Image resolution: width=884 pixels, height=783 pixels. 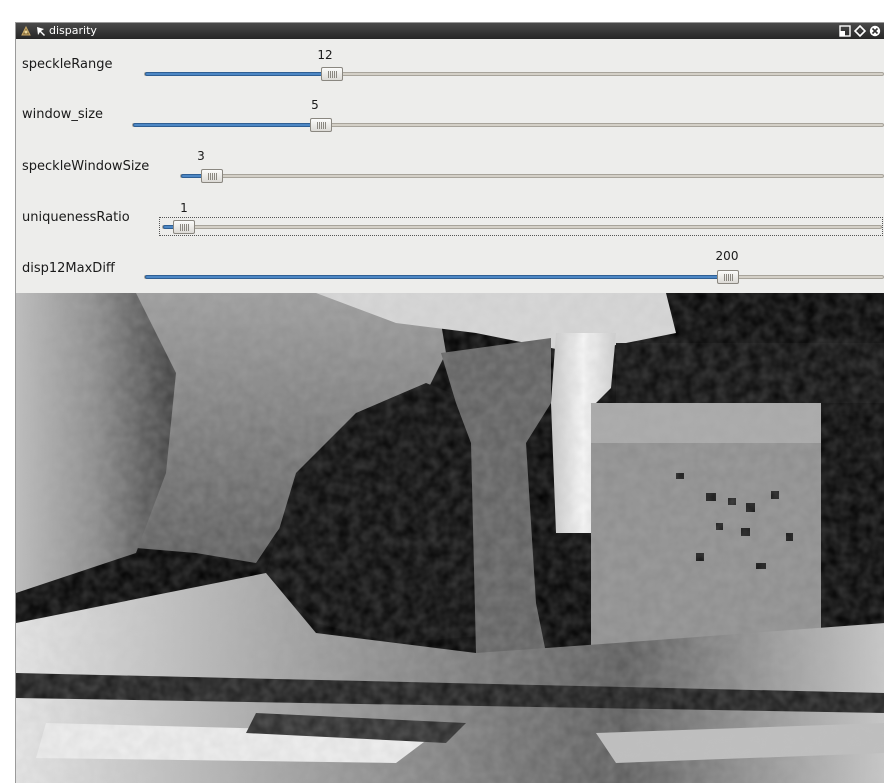 What do you see at coordinates (76, 217) in the screenshot?
I see `uniqueness-ratio-label: uniquenessRatio` at bounding box center [76, 217].